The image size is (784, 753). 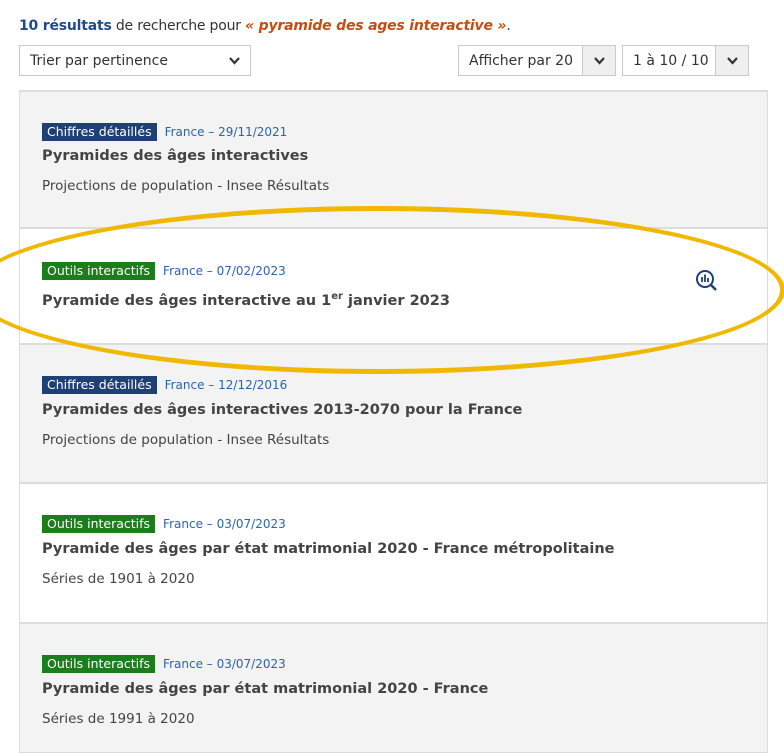 I want to click on page-range-select: 1 à 10 / 10, so click(x=685, y=60).